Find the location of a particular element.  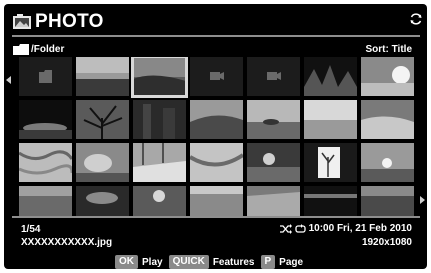

thumbnail-photo-selected is located at coordinates (159, 77).